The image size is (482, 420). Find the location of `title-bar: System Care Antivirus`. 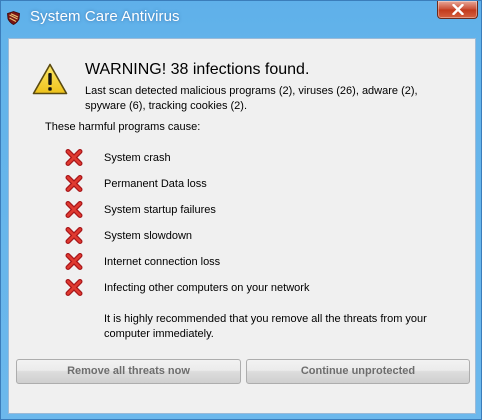

title-bar: System Care Antivirus is located at coordinates (241, 19).